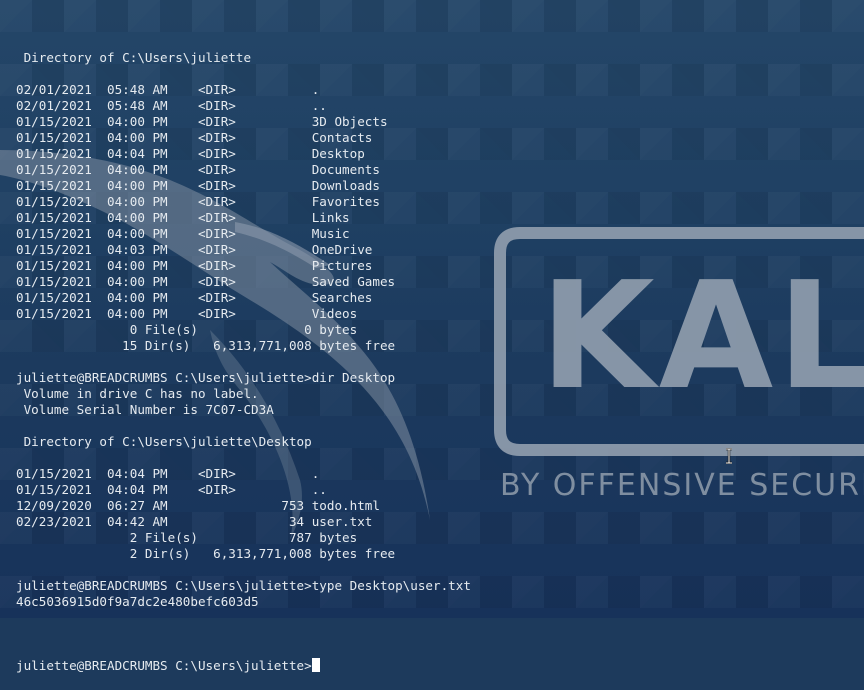  What do you see at coordinates (187, 313) in the screenshot?
I see `terminal-line: 01/15/2021 04:00 PM <DIR> Videos` at bounding box center [187, 313].